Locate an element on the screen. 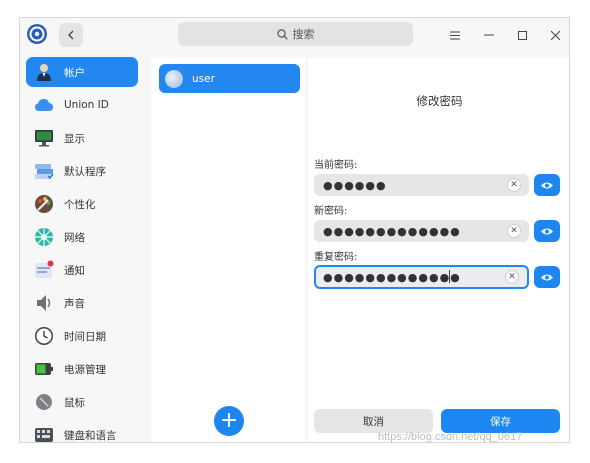 This screenshot has height=463, width=590. default-apps-icon is located at coordinates (44, 172).